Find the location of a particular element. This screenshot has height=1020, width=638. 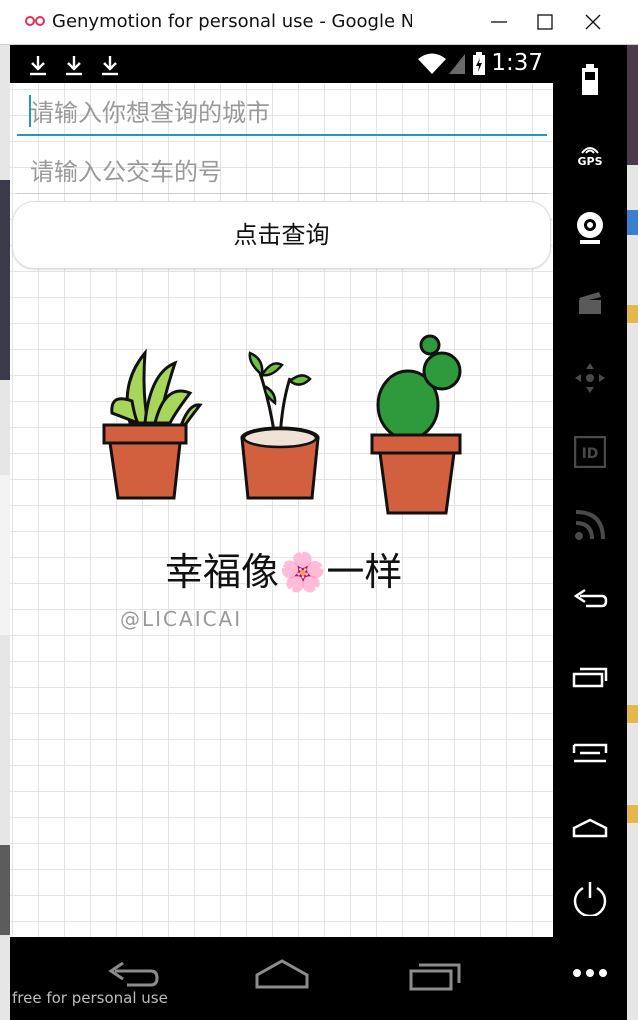

more-icon is located at coordinates (590, 973).